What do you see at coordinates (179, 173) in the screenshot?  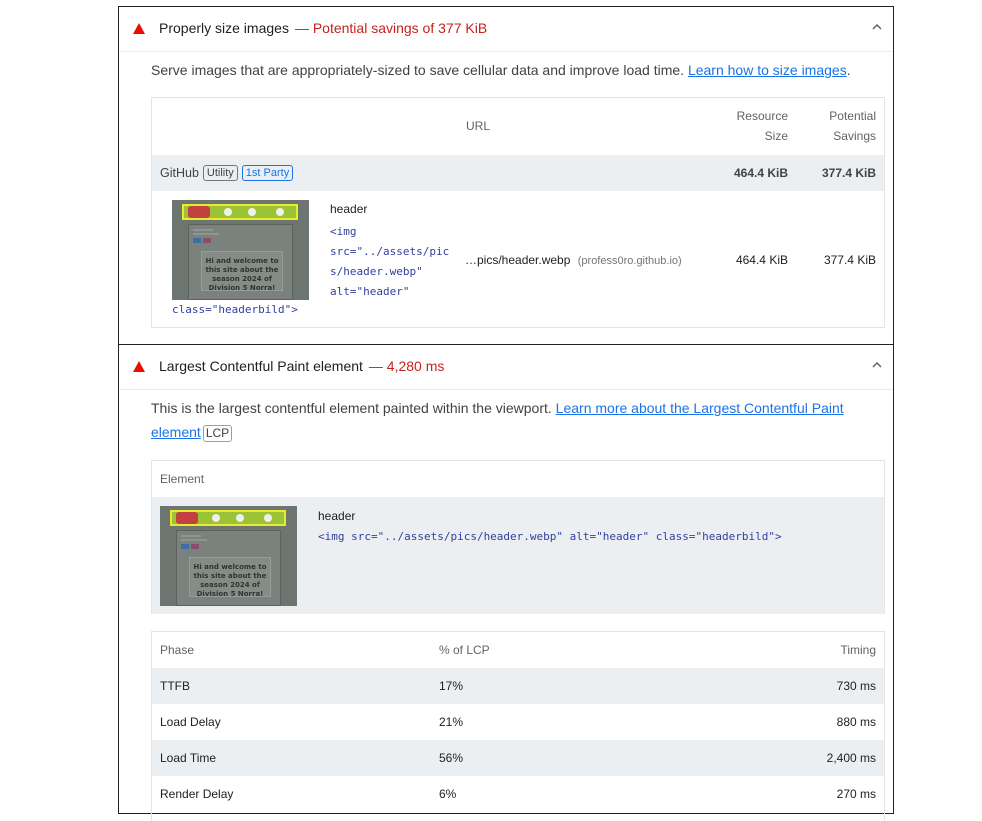 I see `group-label: GitHub` at bounding box center [179, 173].